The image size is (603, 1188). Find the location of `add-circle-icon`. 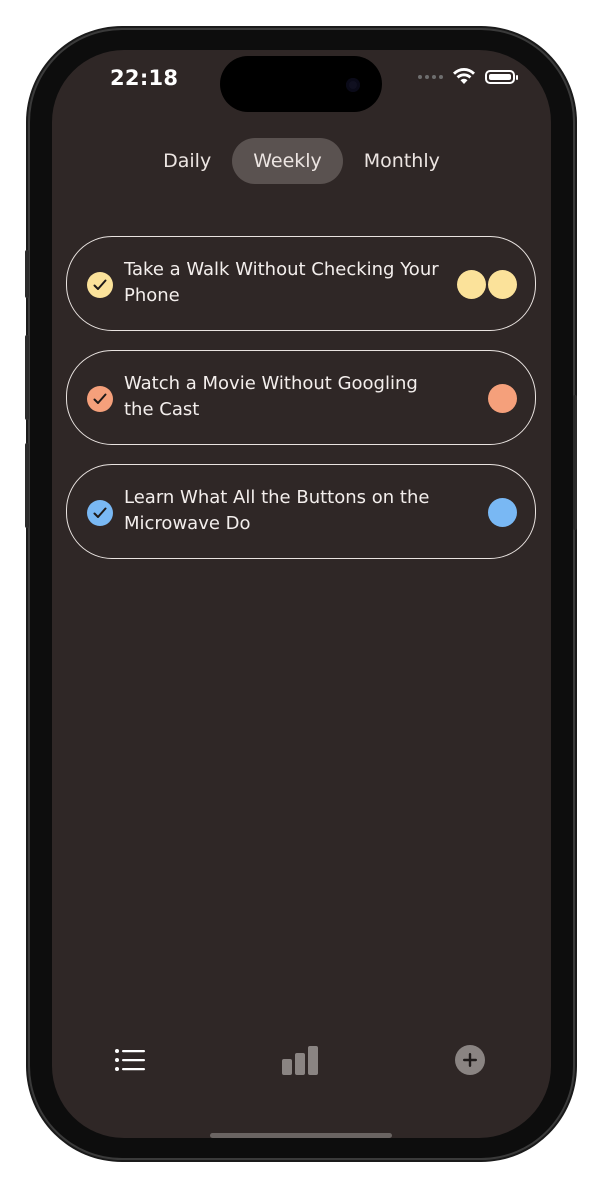

add-circle-icon is located at coordinates (470, 1060).